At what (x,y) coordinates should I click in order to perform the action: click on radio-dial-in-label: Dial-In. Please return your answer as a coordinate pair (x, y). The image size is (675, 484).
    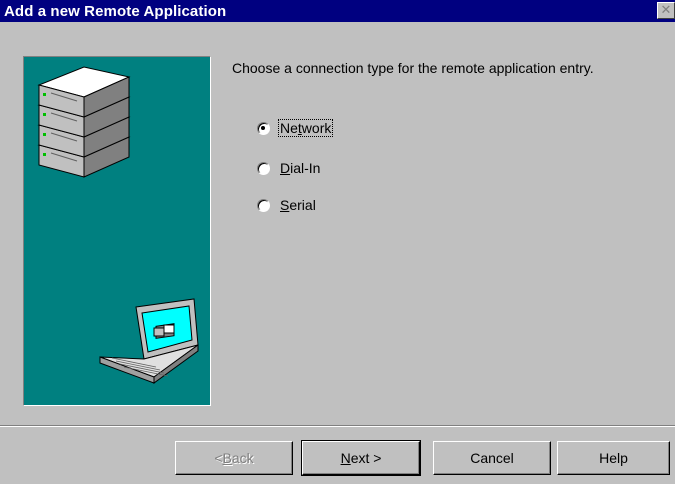
    Looking at the image, I should click on (300, 168).